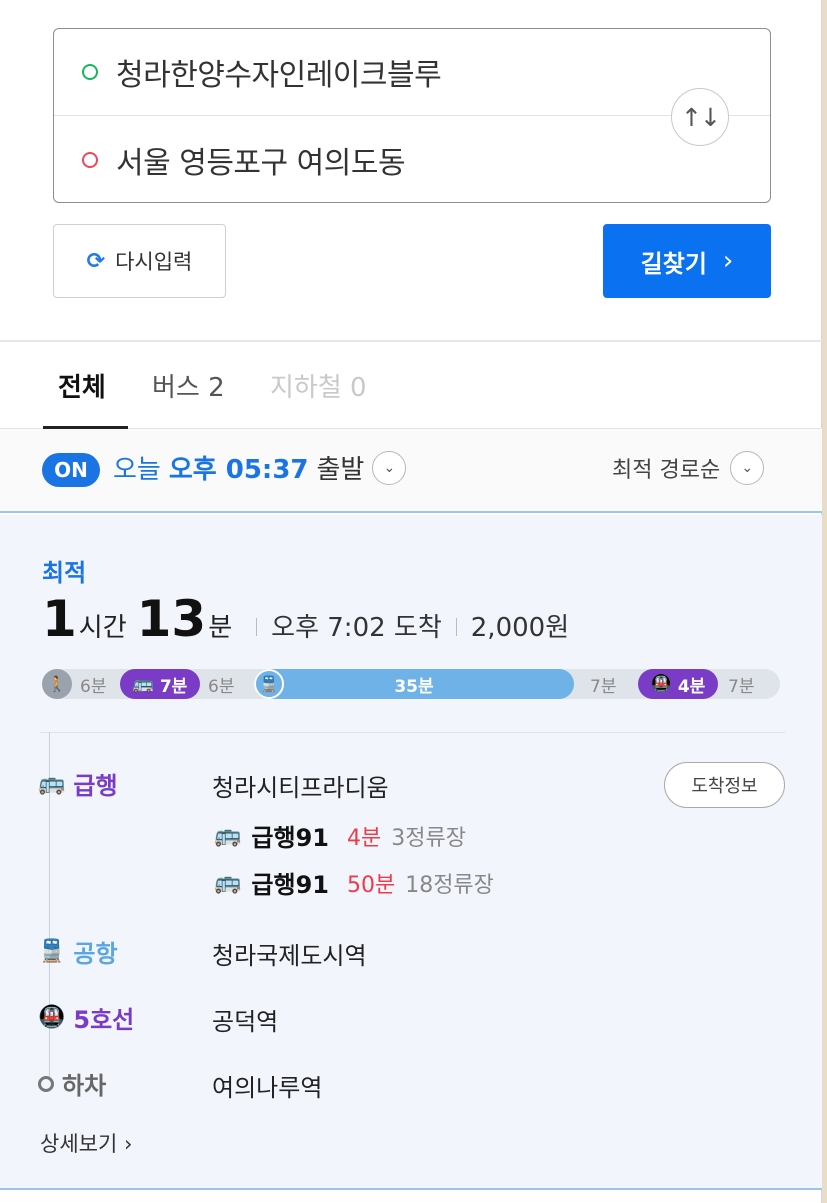 The width and height of the screenshot is (827, 1203). I want to click on subway-duration: 4분, so click(691, 686).